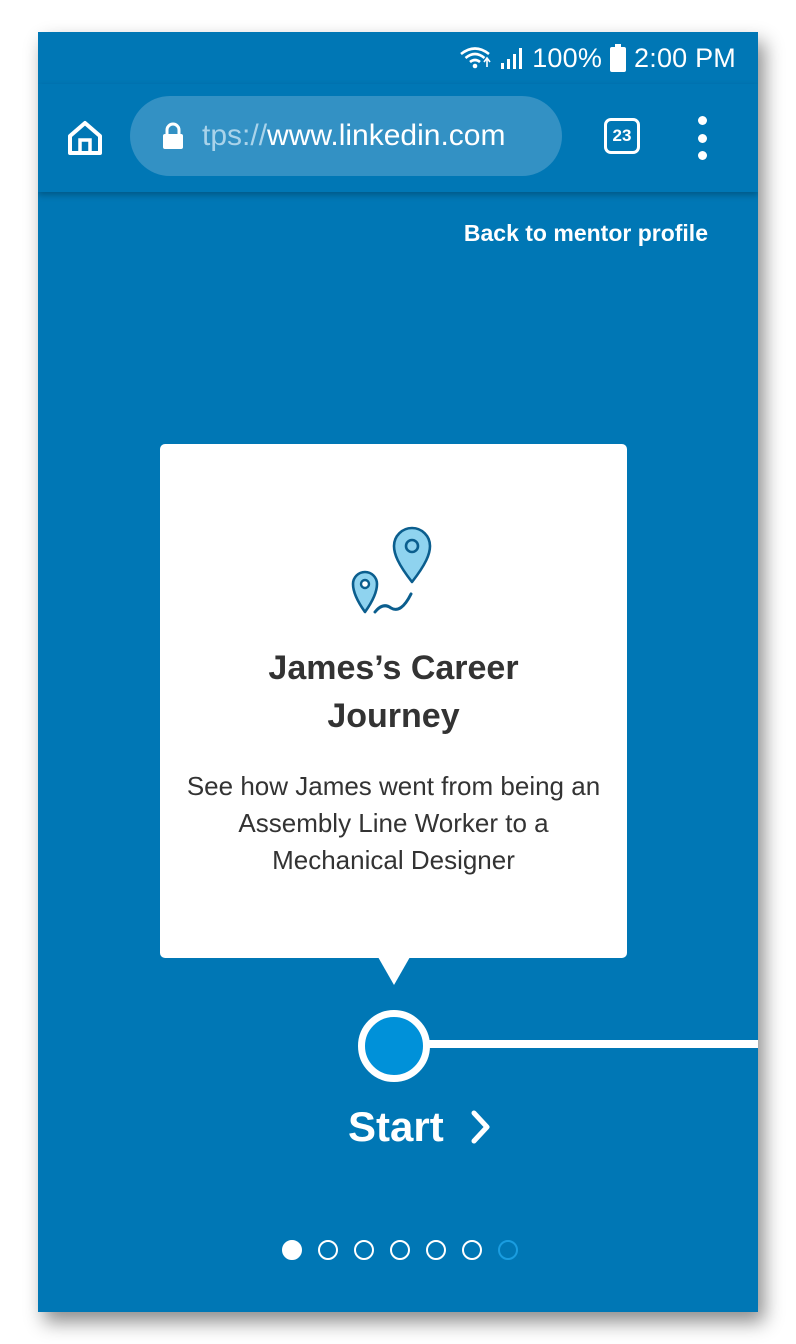 Image resolution: width=796 pixels, height=1344 pixels. Describe the element at coordinates (512, 58) in the screenshot. I see `signal-icon` at that location.